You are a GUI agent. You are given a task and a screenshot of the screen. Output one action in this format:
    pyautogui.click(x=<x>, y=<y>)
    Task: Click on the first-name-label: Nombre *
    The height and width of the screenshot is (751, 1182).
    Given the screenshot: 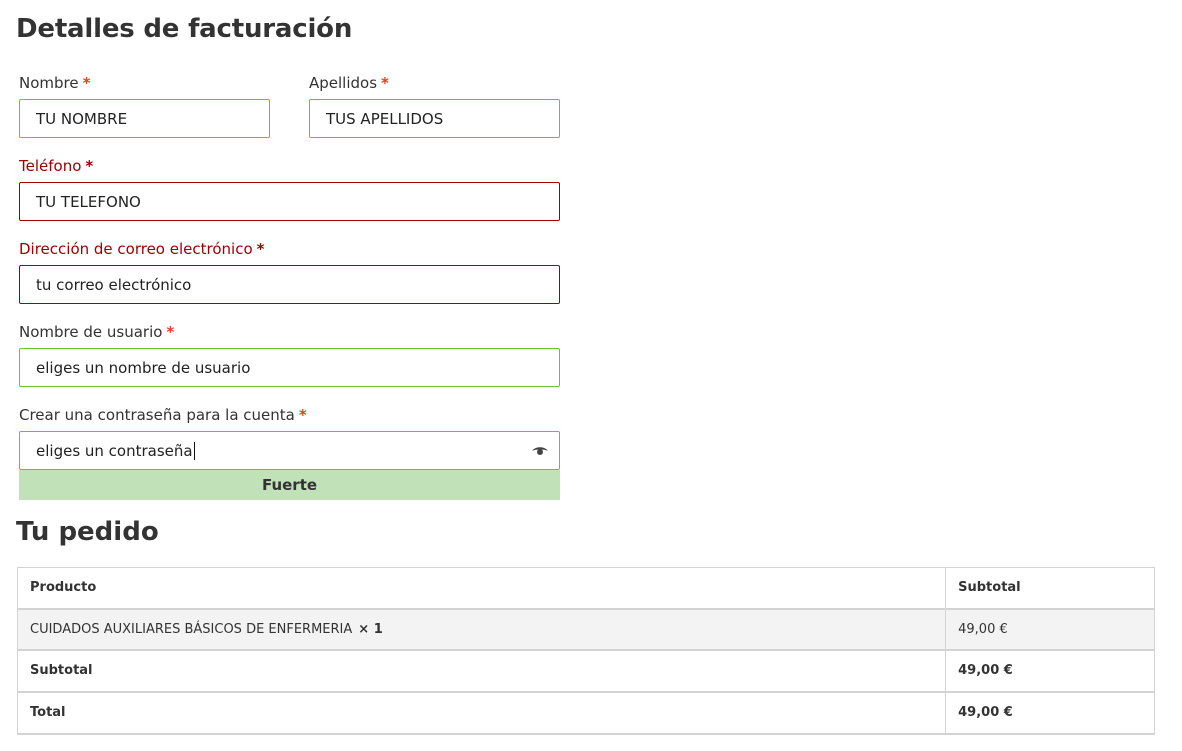 What is the action you would take?
    pyautogui.click(x=54, y=83)
    